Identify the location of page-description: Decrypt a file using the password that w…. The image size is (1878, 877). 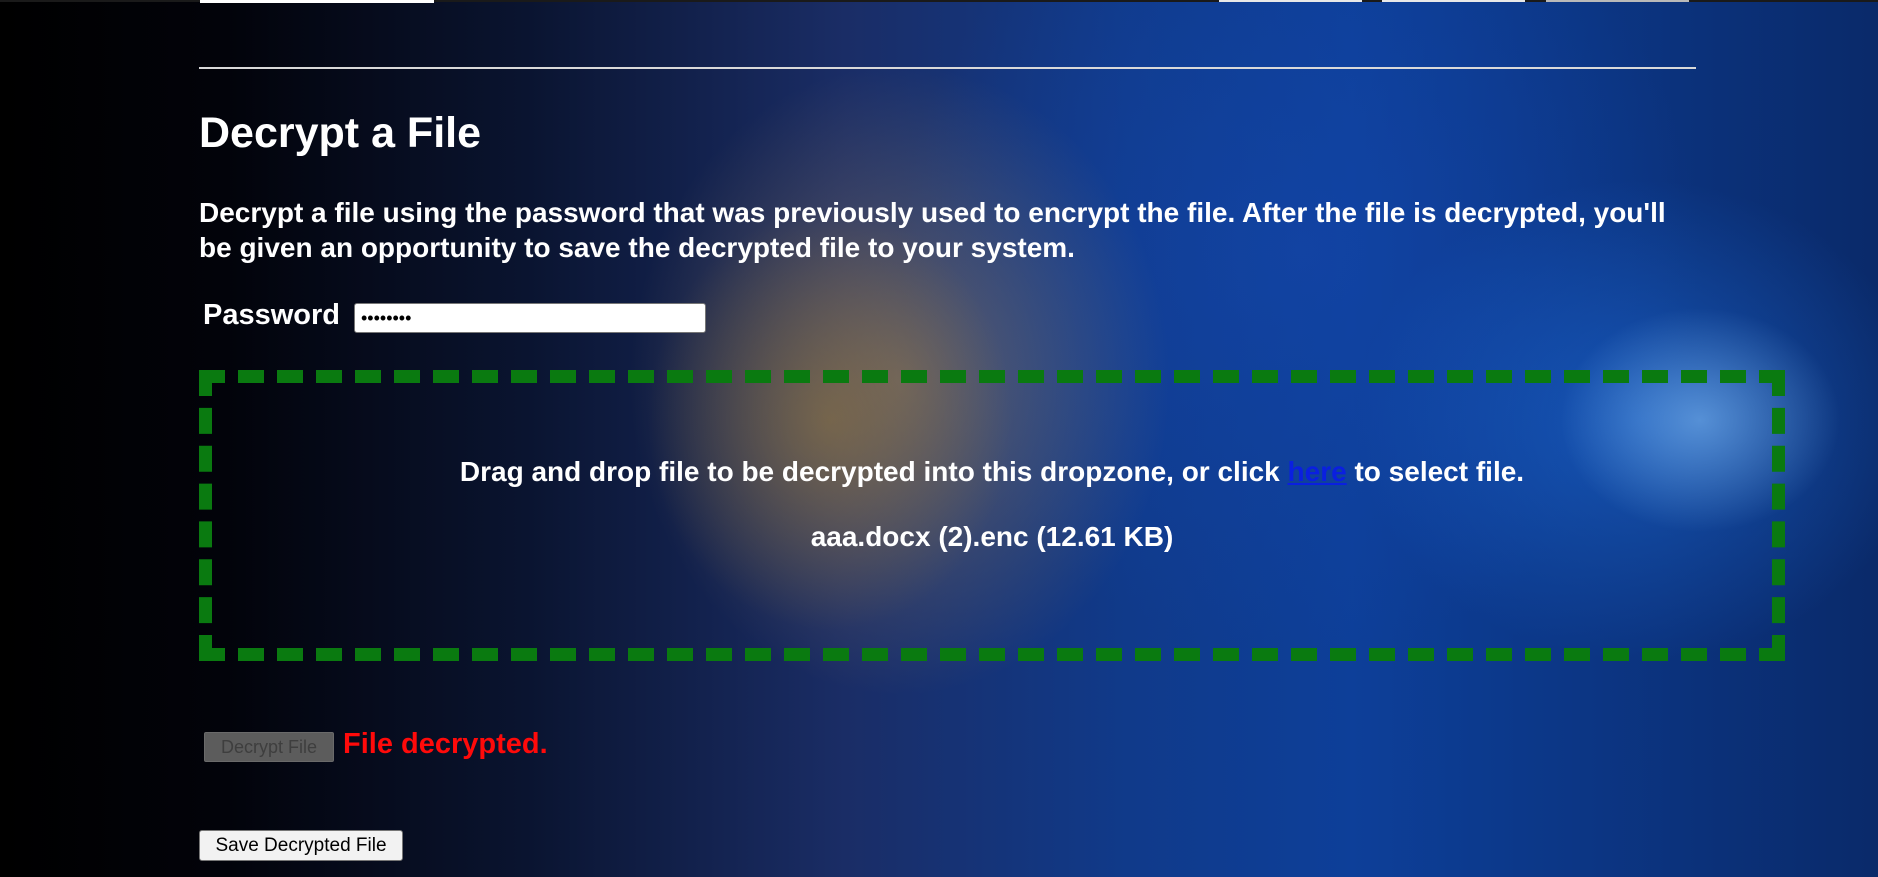
(932, 230).